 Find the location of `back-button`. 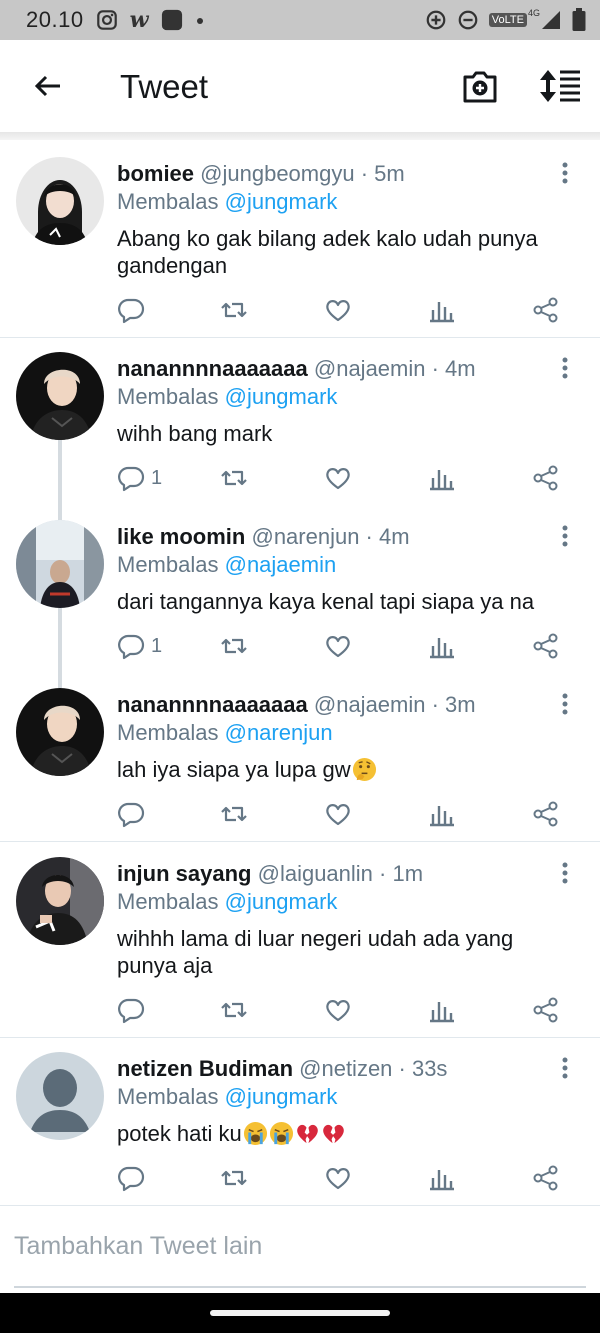

back-button is located at coordinates (48, 86).